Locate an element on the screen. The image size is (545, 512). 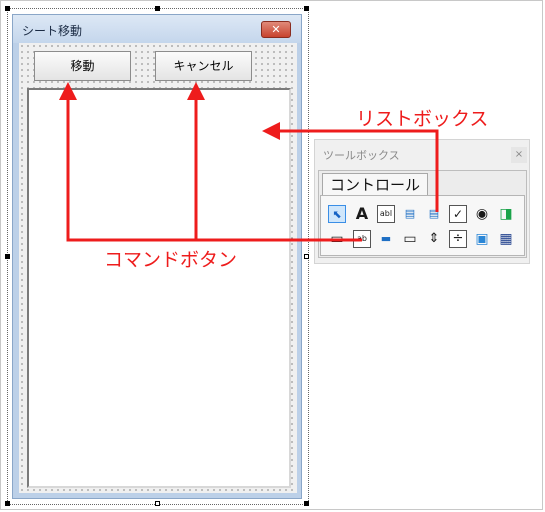
listbox-arrow is located at coordinates (358, 170).